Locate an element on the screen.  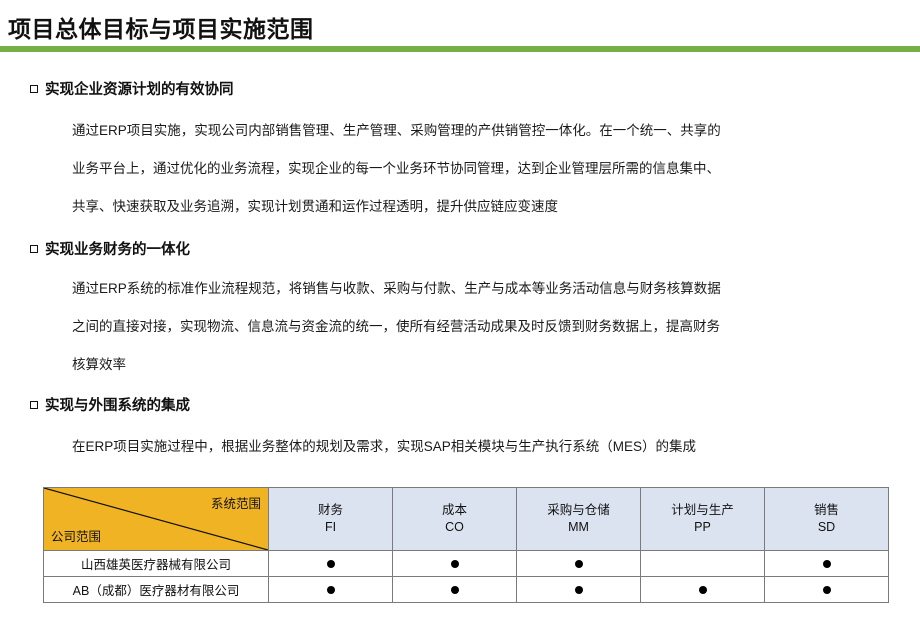
column-header-mm-name: 采购与仓储 is located at coordinates (578, 510).